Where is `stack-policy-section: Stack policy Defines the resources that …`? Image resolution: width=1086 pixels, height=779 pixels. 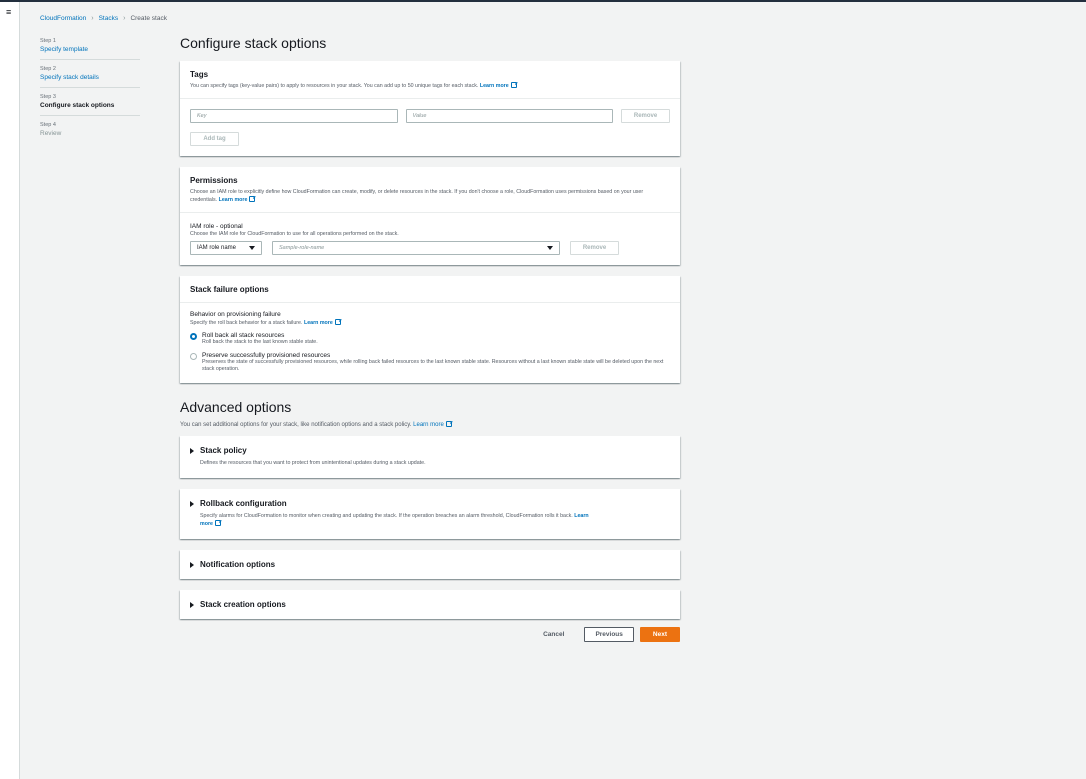 stack-policy-section: Stack policy Defines the resources that … is located at coordinates (430, 457).